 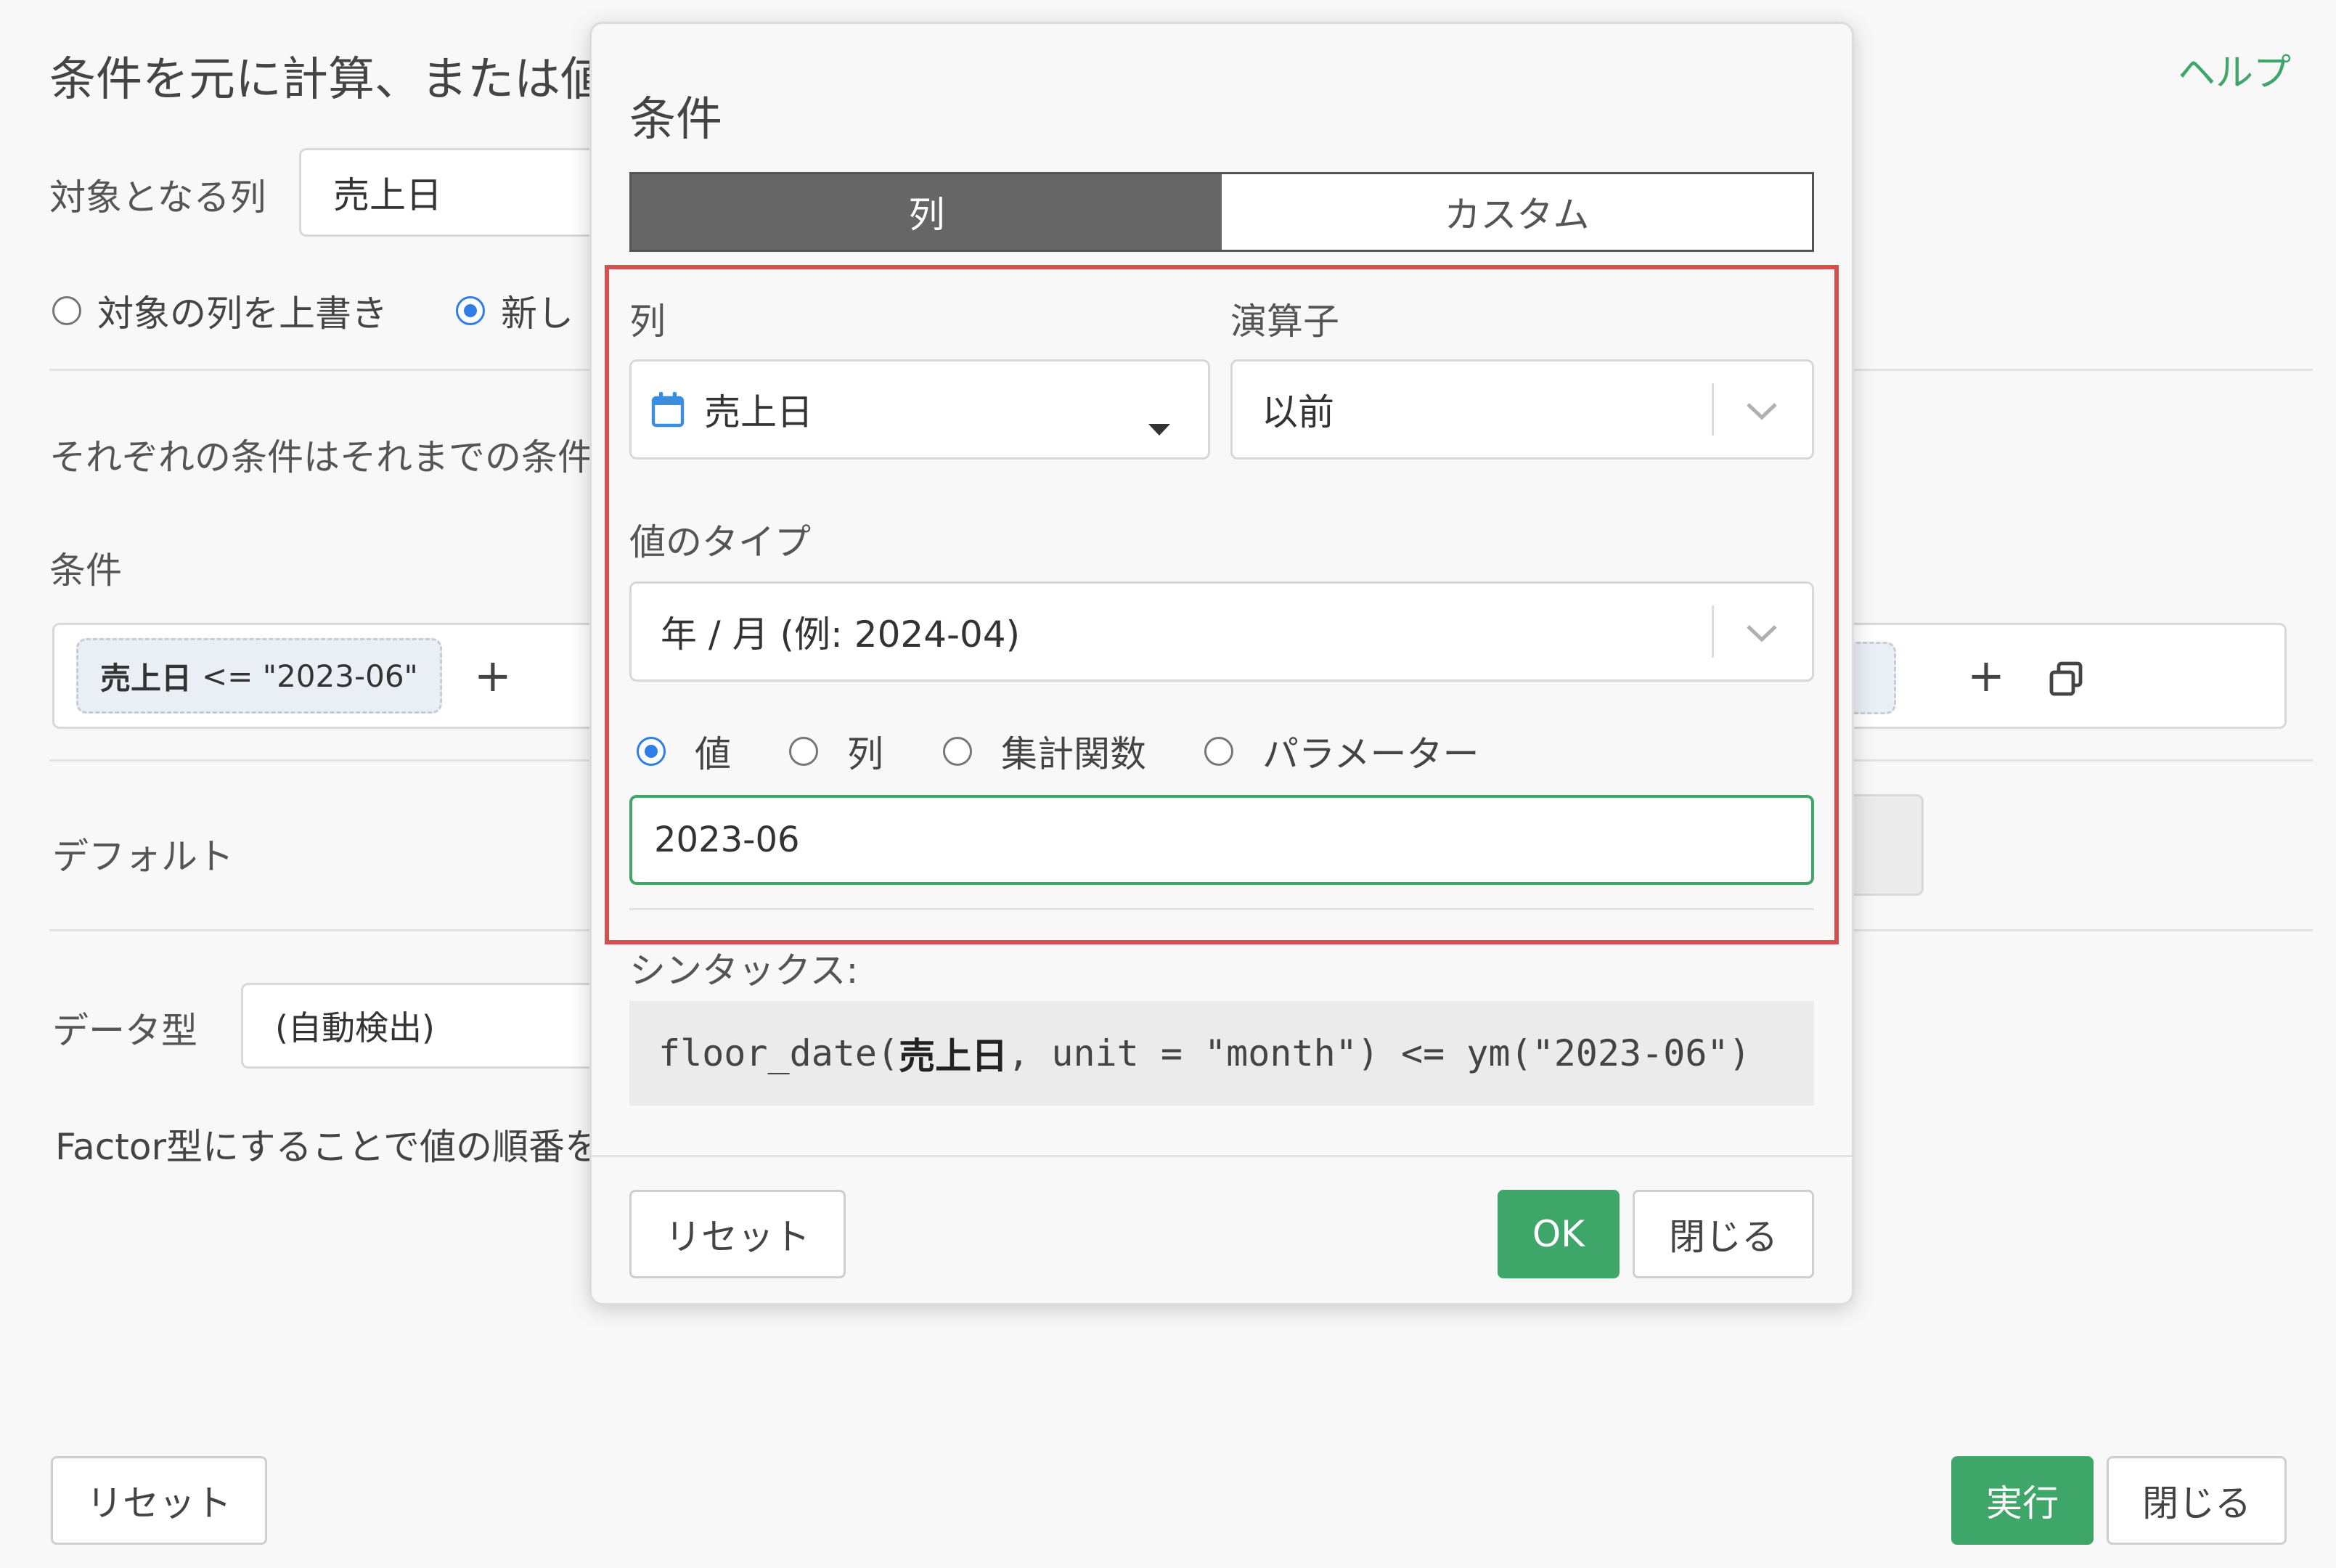 I want to click on value-type-dropdown-toggle, so click(x=1762, y=632).